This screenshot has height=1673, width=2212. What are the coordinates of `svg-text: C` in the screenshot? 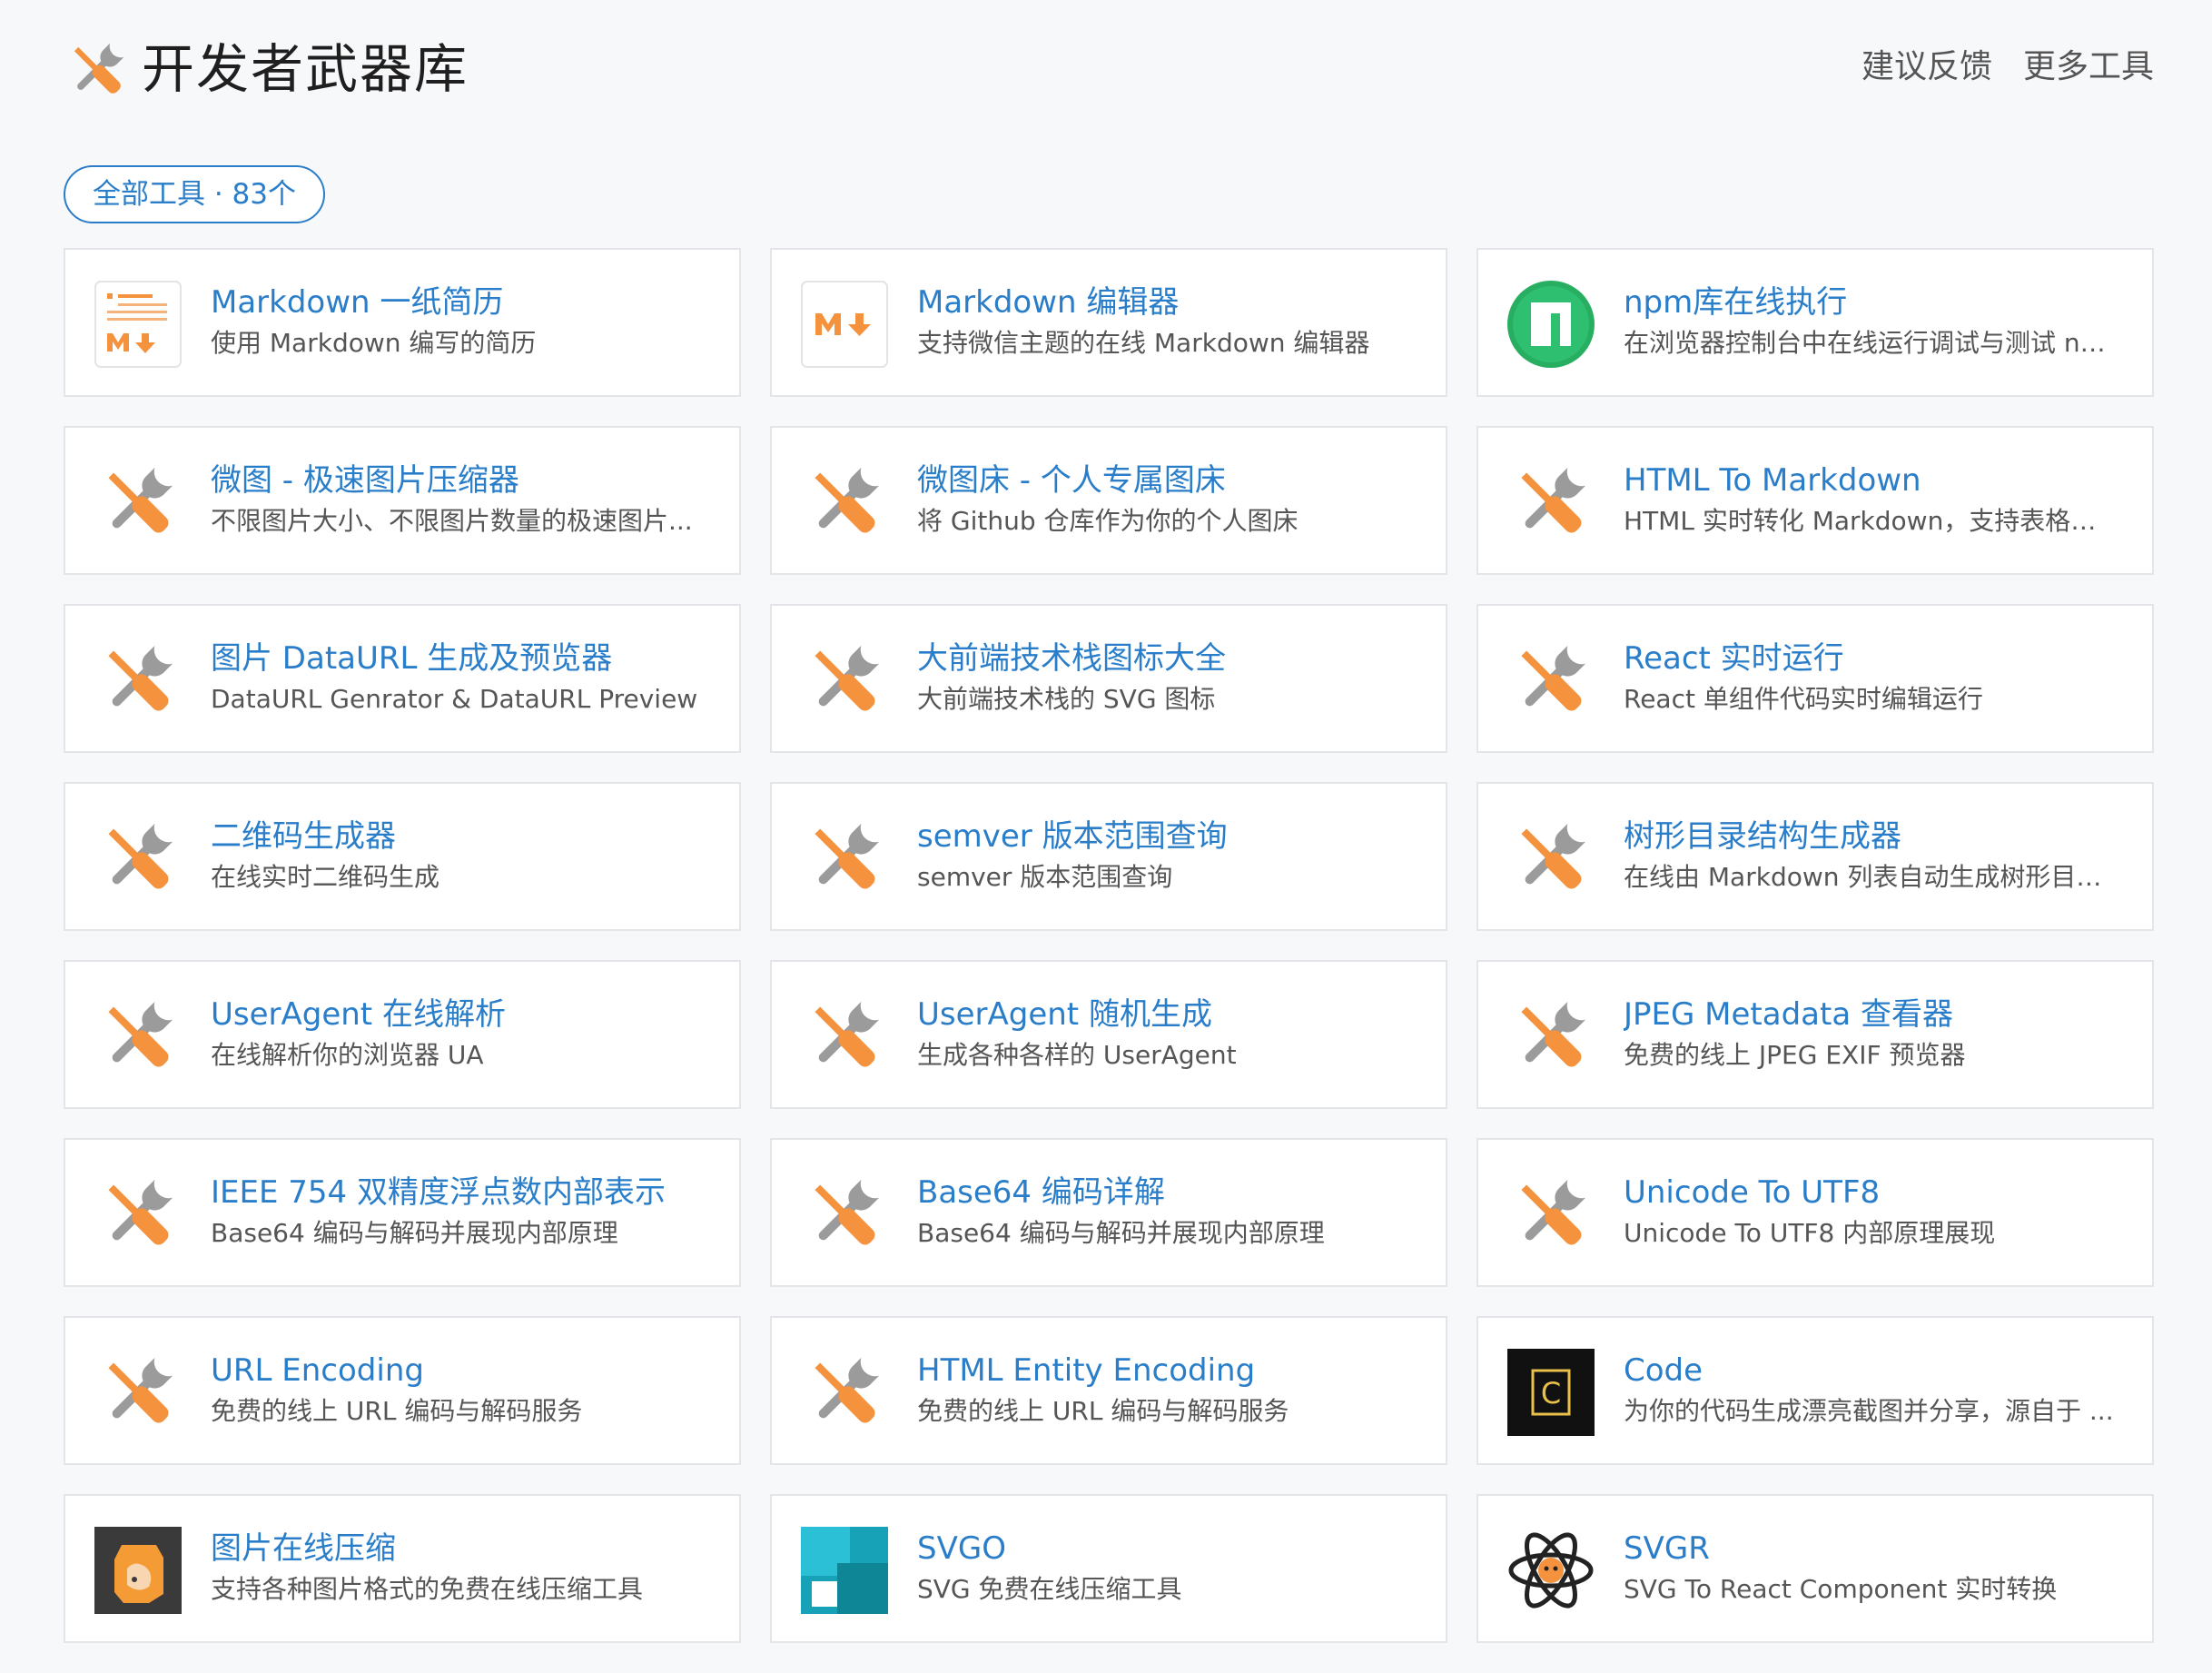 It's located at (1551, 1393).